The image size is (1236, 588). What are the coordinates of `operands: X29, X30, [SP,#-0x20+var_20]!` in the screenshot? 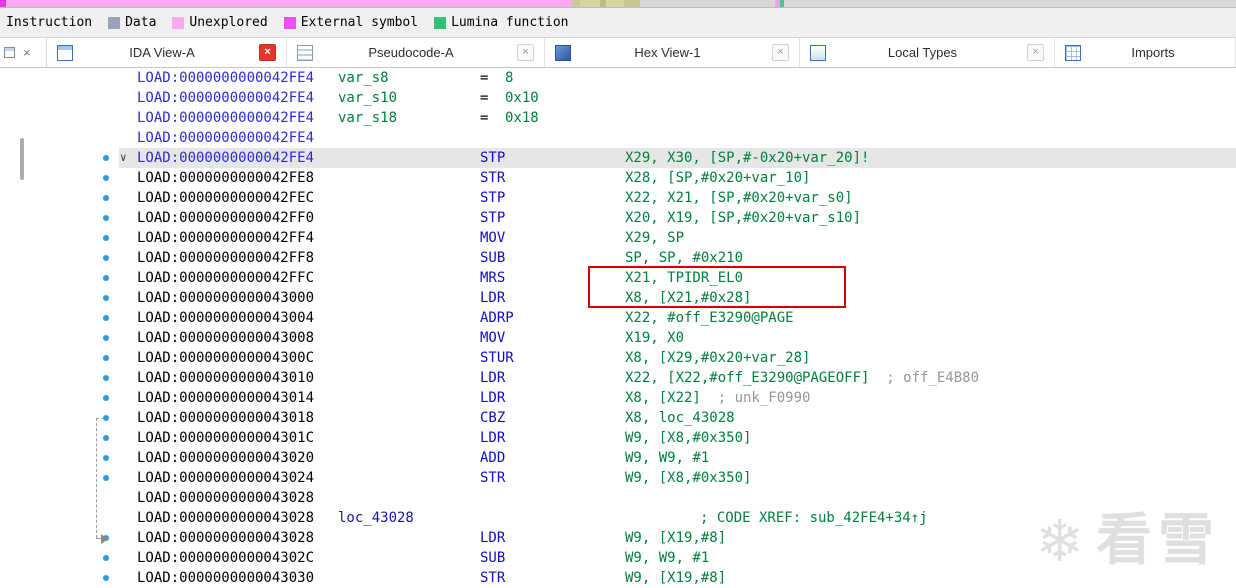 It's located at (747, 158).